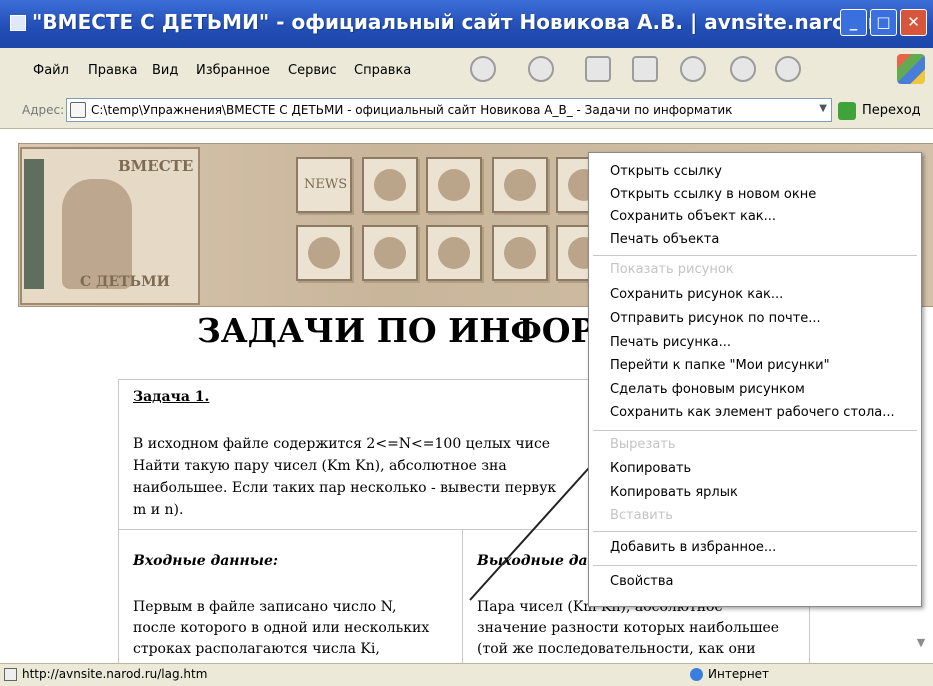 This screenshot has width=933, height=686. Describe the element at coordinates (913, 22) in the screenshot. I see `close-button: ✕` at that location.